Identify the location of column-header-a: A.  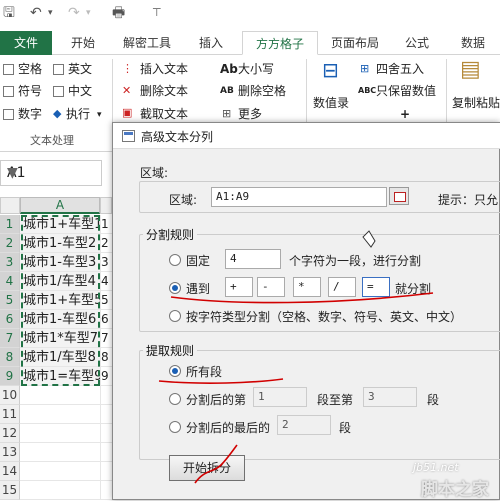
(60, 205).